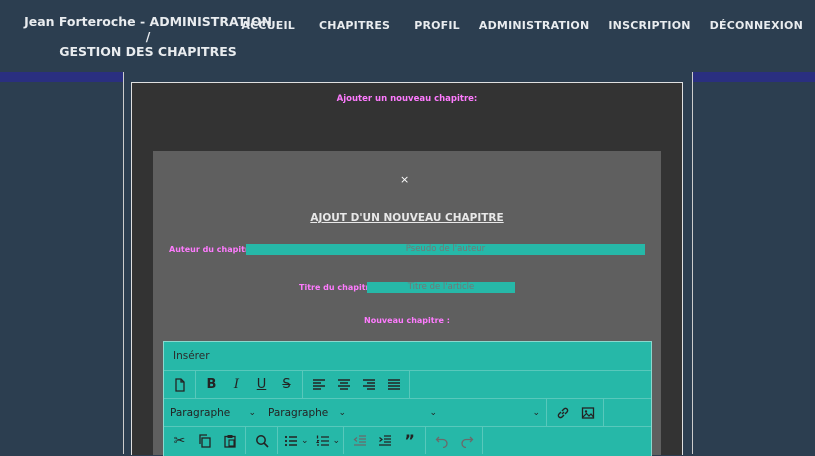 This screenshot has width=815, height=456. I want to click on menu-insert: Insérer, so click(407, 356).